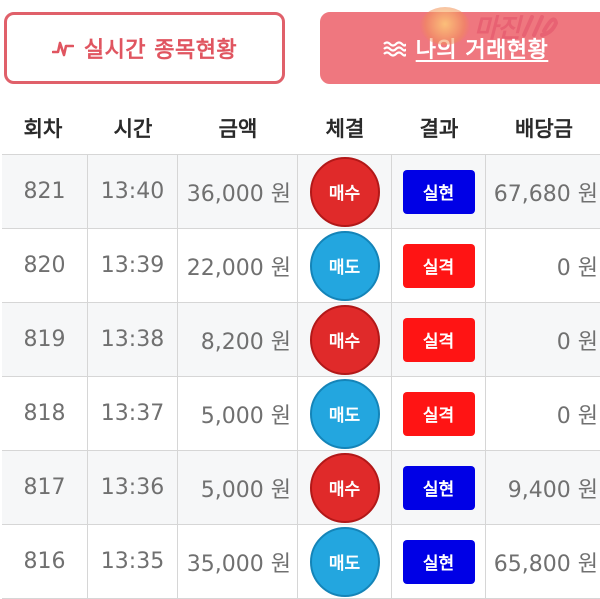 The width and height of the screenshot is (600, 599). I want to click on cell-amount: 35,000 원, so click(238, 561).